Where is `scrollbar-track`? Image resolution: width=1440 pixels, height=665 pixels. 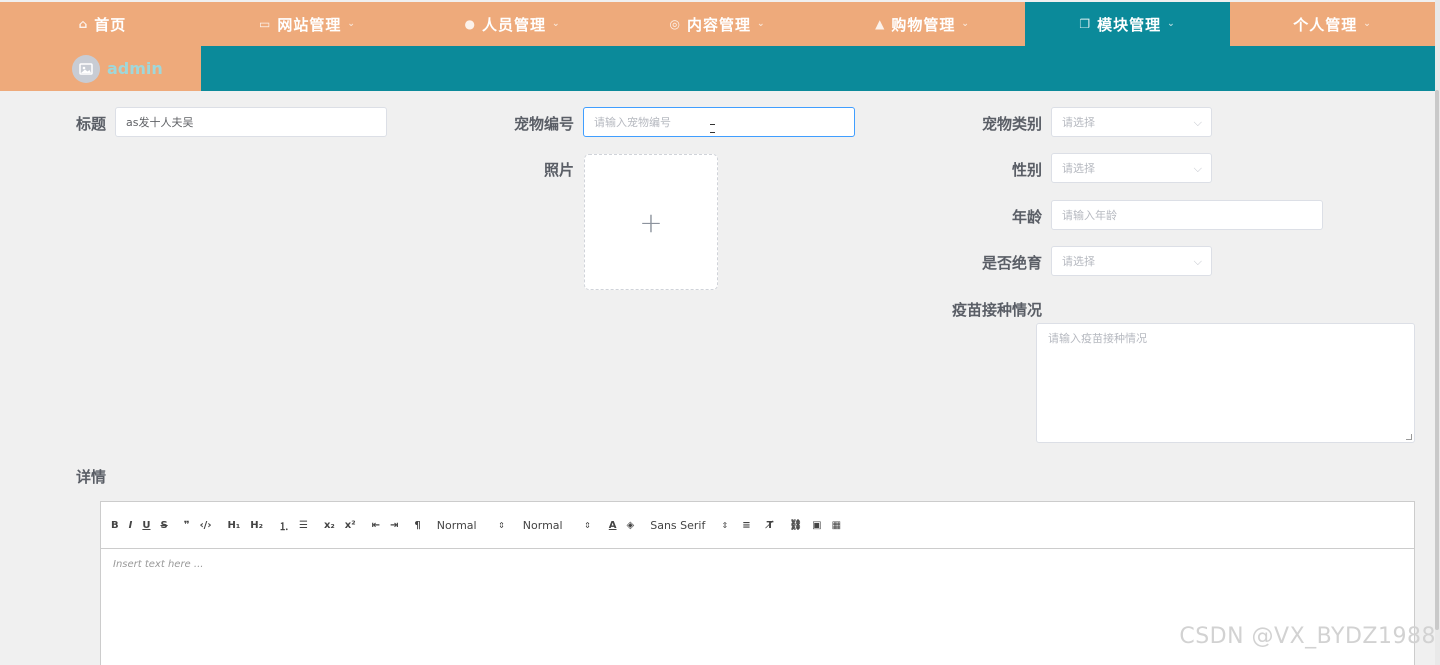 scrollbar-track is located at coordinates (1437, 332).